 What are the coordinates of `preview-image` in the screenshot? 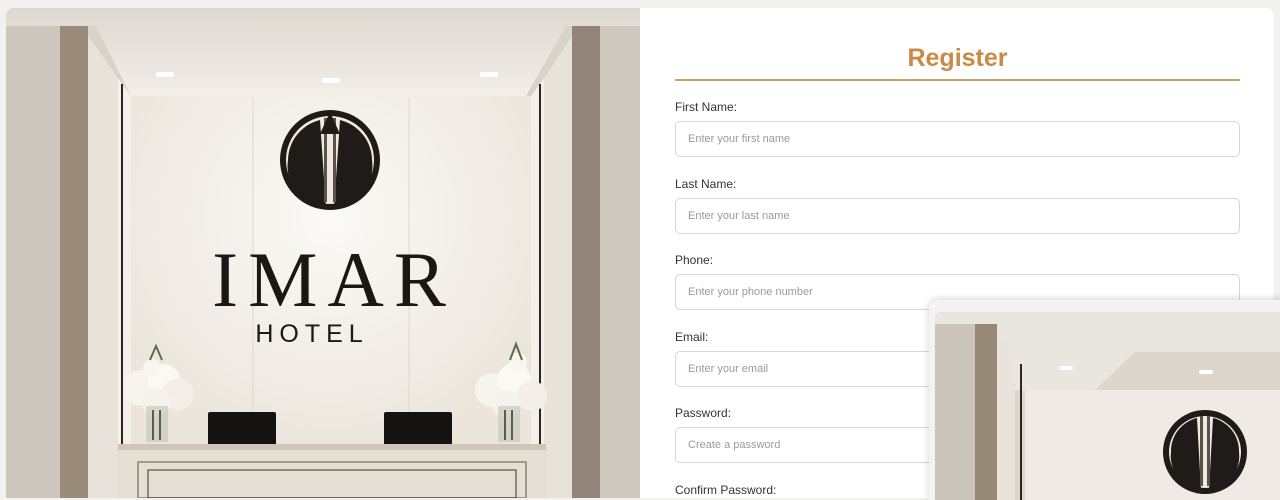 It's located at (1107, 406).